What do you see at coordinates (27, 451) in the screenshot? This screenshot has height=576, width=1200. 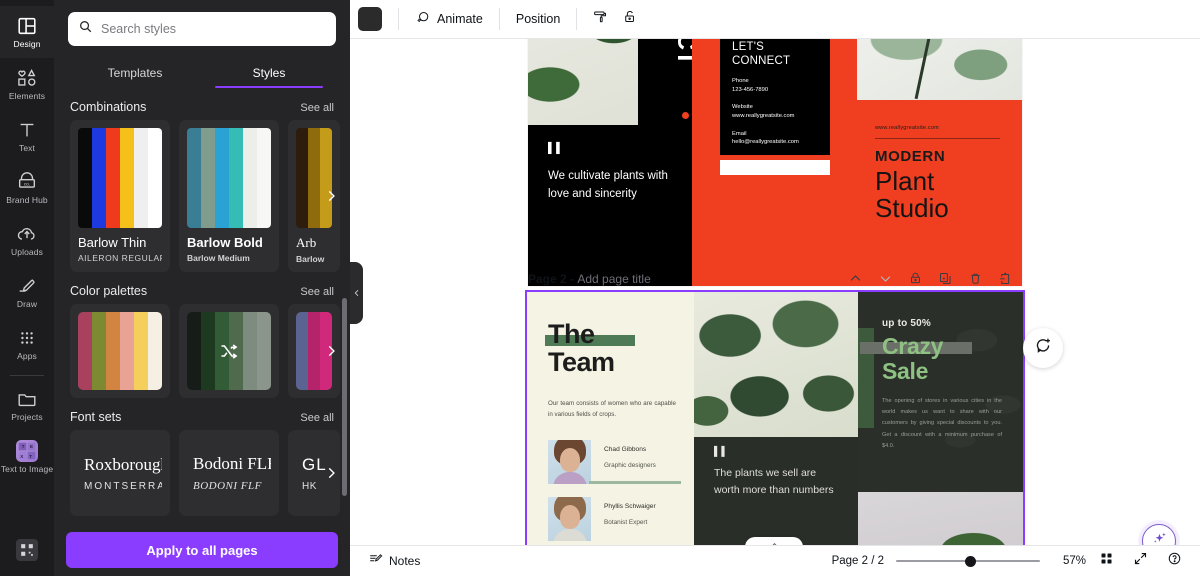 I see `text-to-image-icon: T E X T` at bounding box center [27, 451].